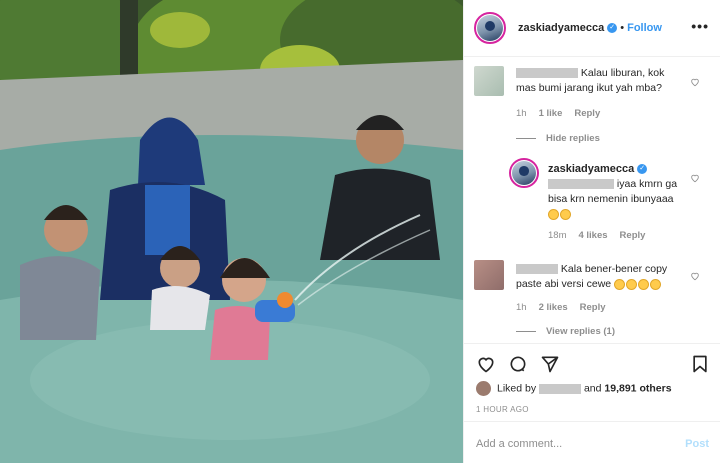 This screenshot has height=463, width=720. What do you see at coordinates (518, 364) in the screenshot?
I see `comment-icon` at bounding box center [518, 364].